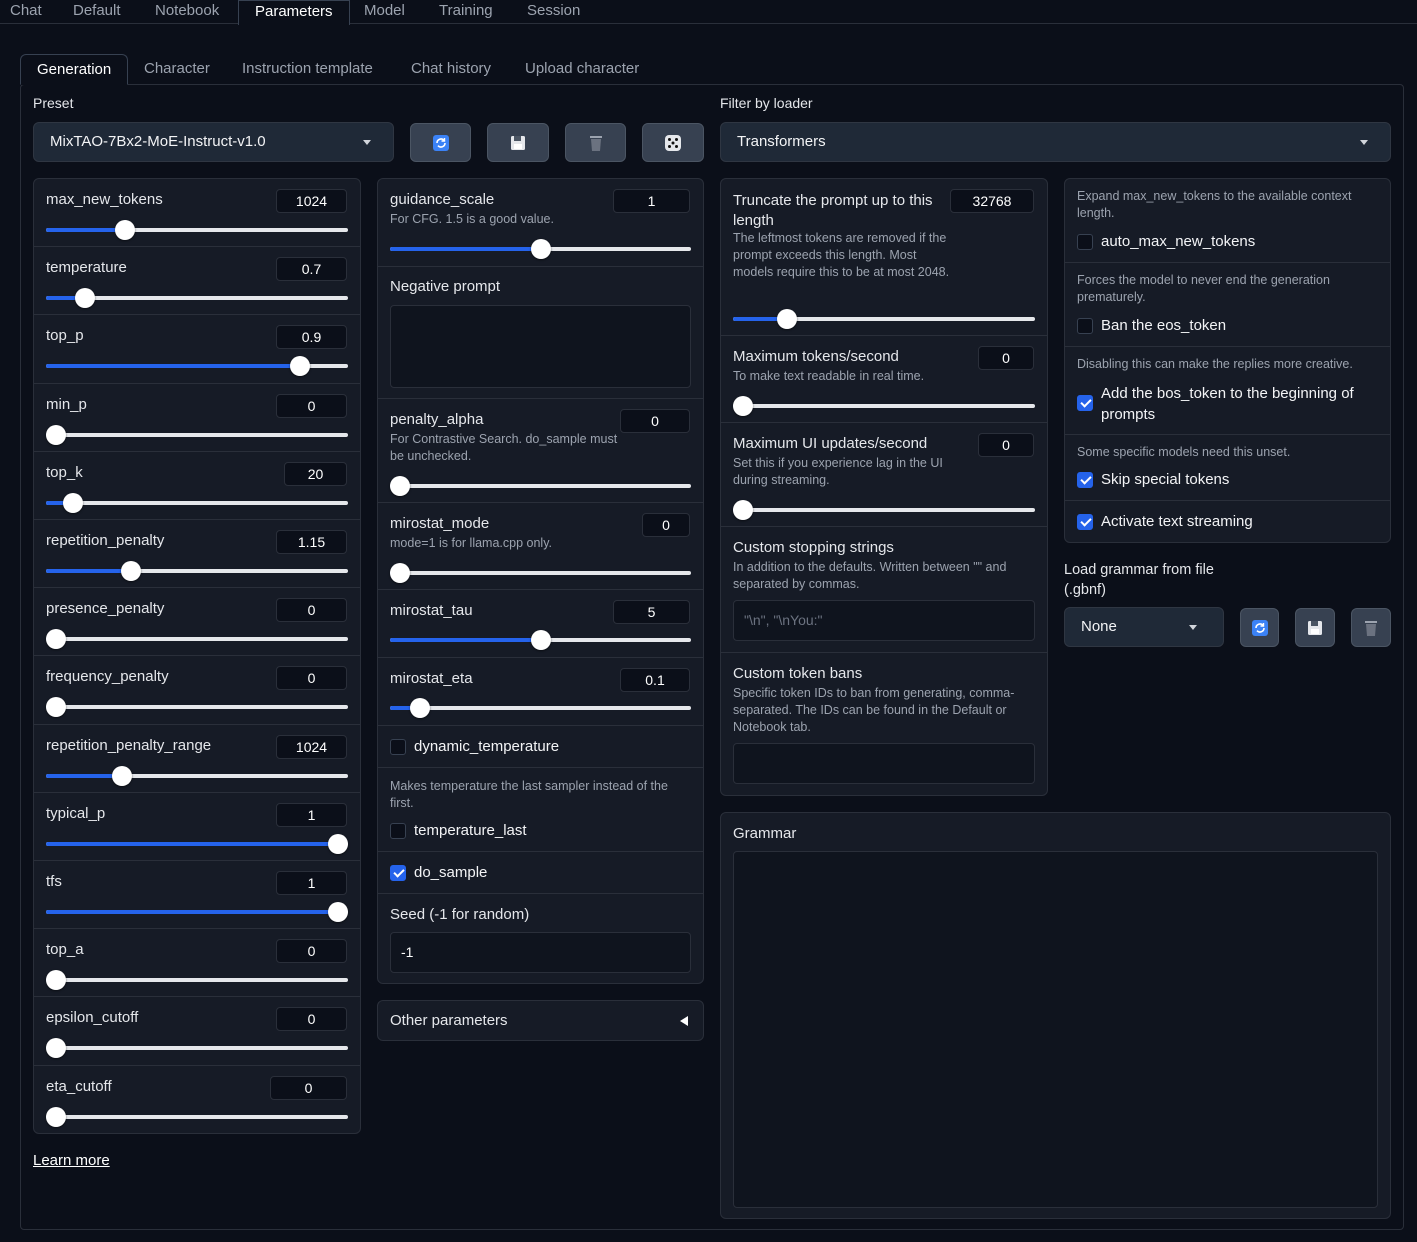  I want to click on tab-parameters: Parameters, so click(294, 12).